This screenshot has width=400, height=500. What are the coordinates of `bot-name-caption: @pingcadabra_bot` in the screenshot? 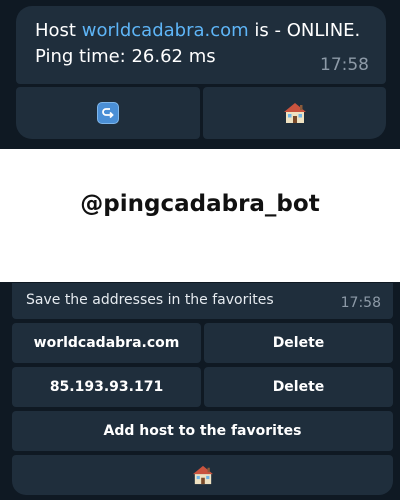 It's located at (200, 204).